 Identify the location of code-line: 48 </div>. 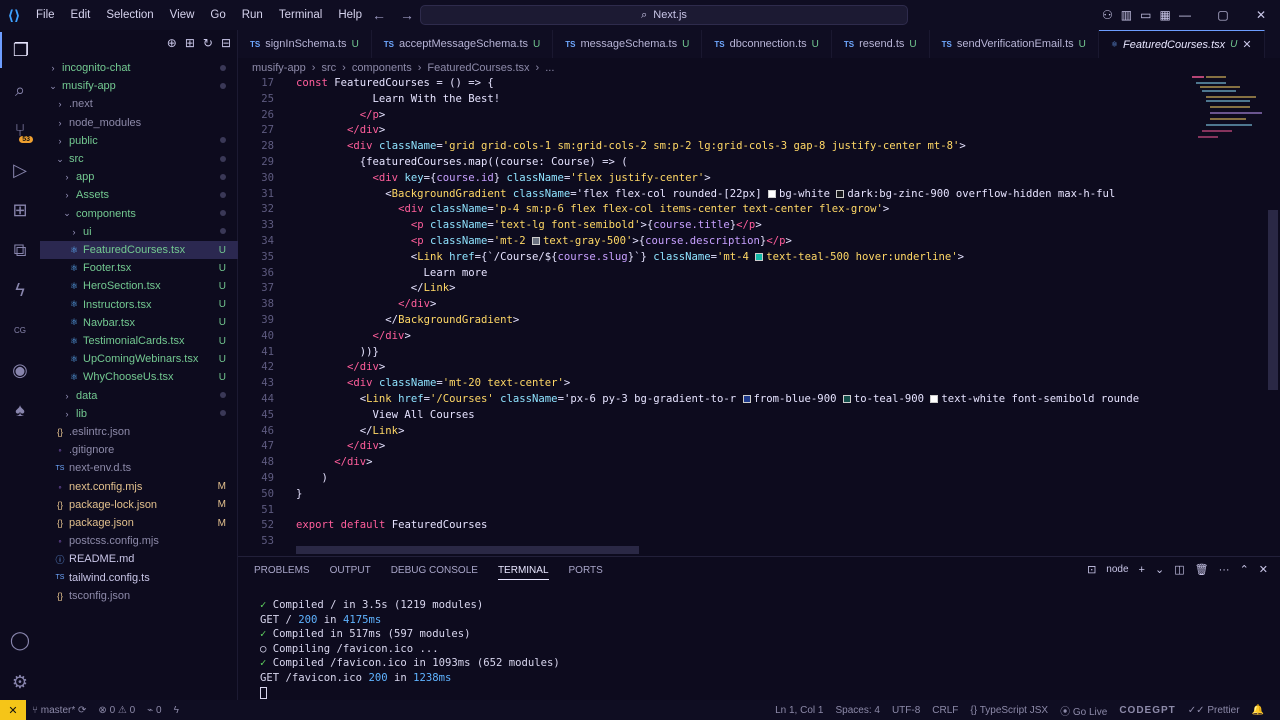
(713, 464).